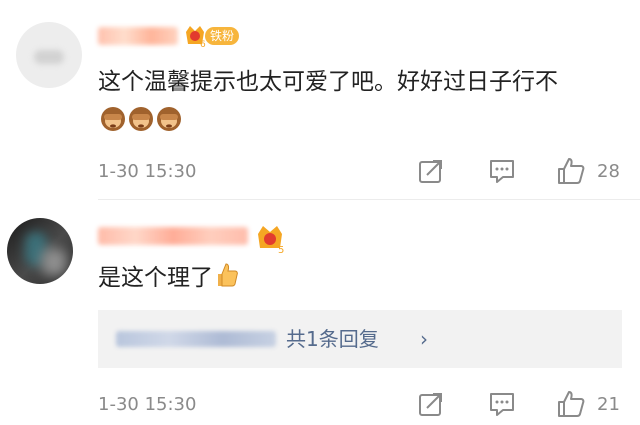 The width and height of the screenshot is (640, 425). I want to click on comment-icon, so click(502, 404).